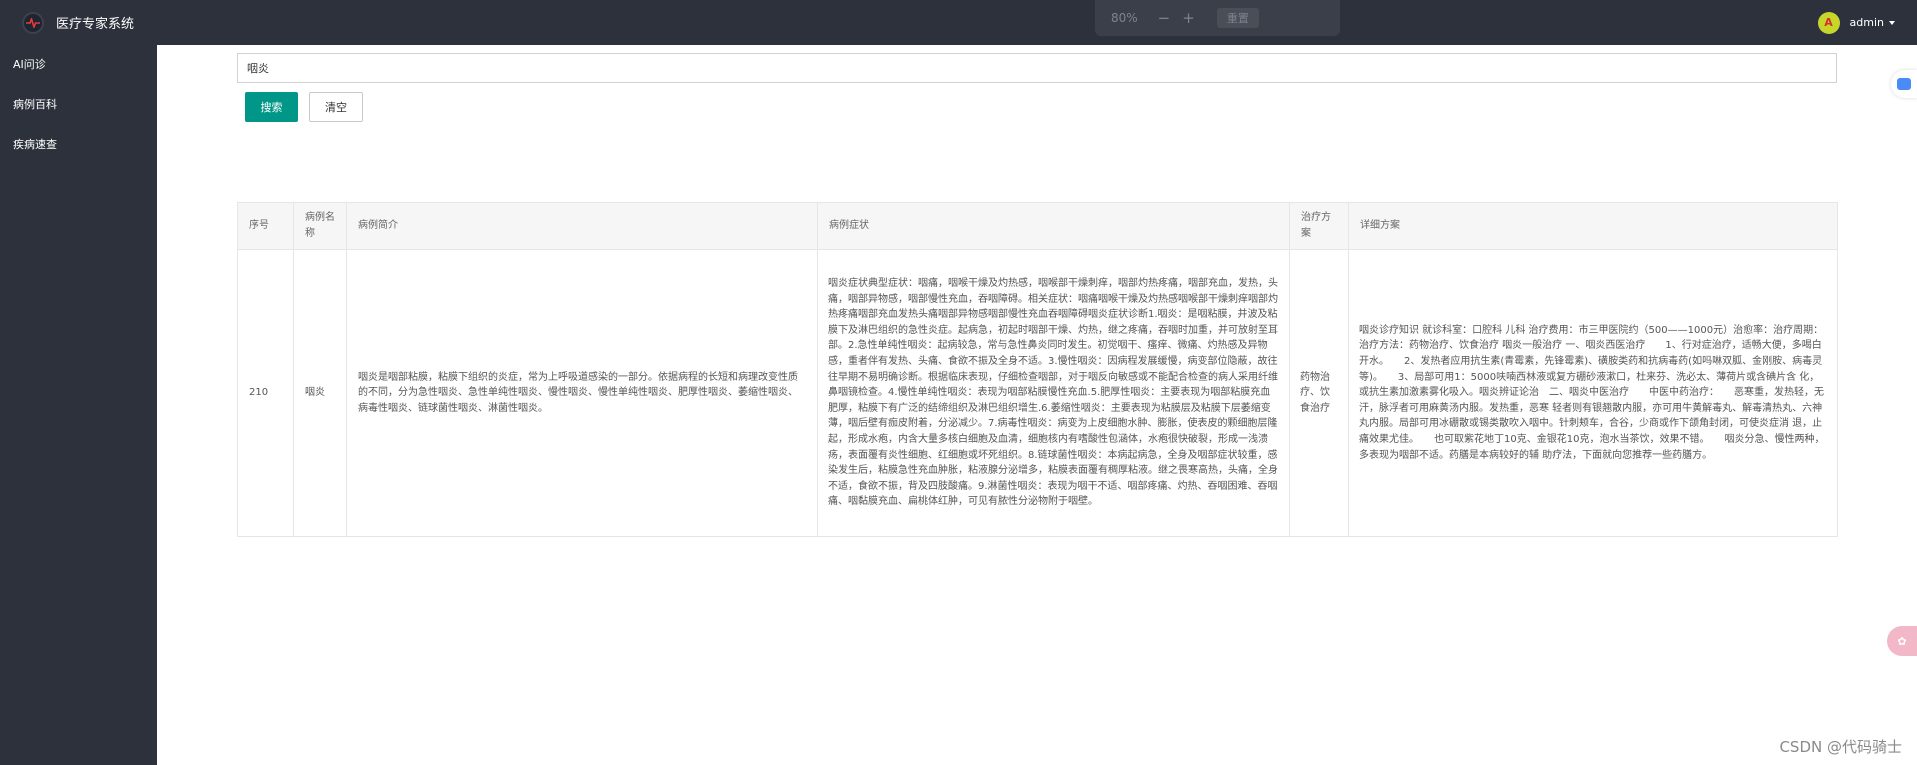  I want to click on logo-area: 医疗专家系统, so click(78, 22).